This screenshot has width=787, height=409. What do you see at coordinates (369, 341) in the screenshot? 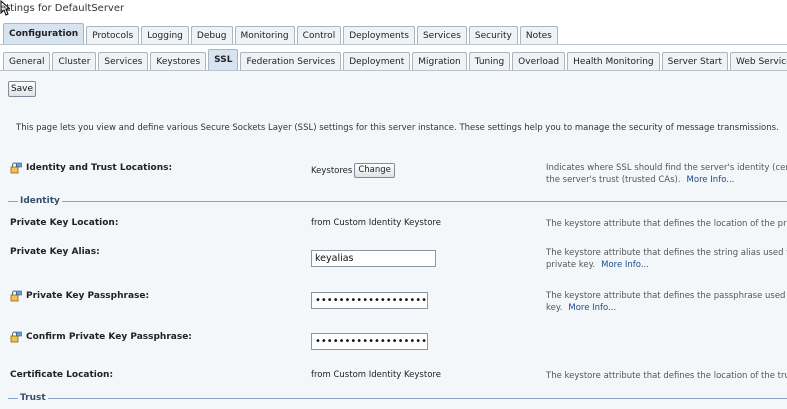
I see `confirm-passphrase-input: •••••••••••••••••••` at bounding box center [369, 341].